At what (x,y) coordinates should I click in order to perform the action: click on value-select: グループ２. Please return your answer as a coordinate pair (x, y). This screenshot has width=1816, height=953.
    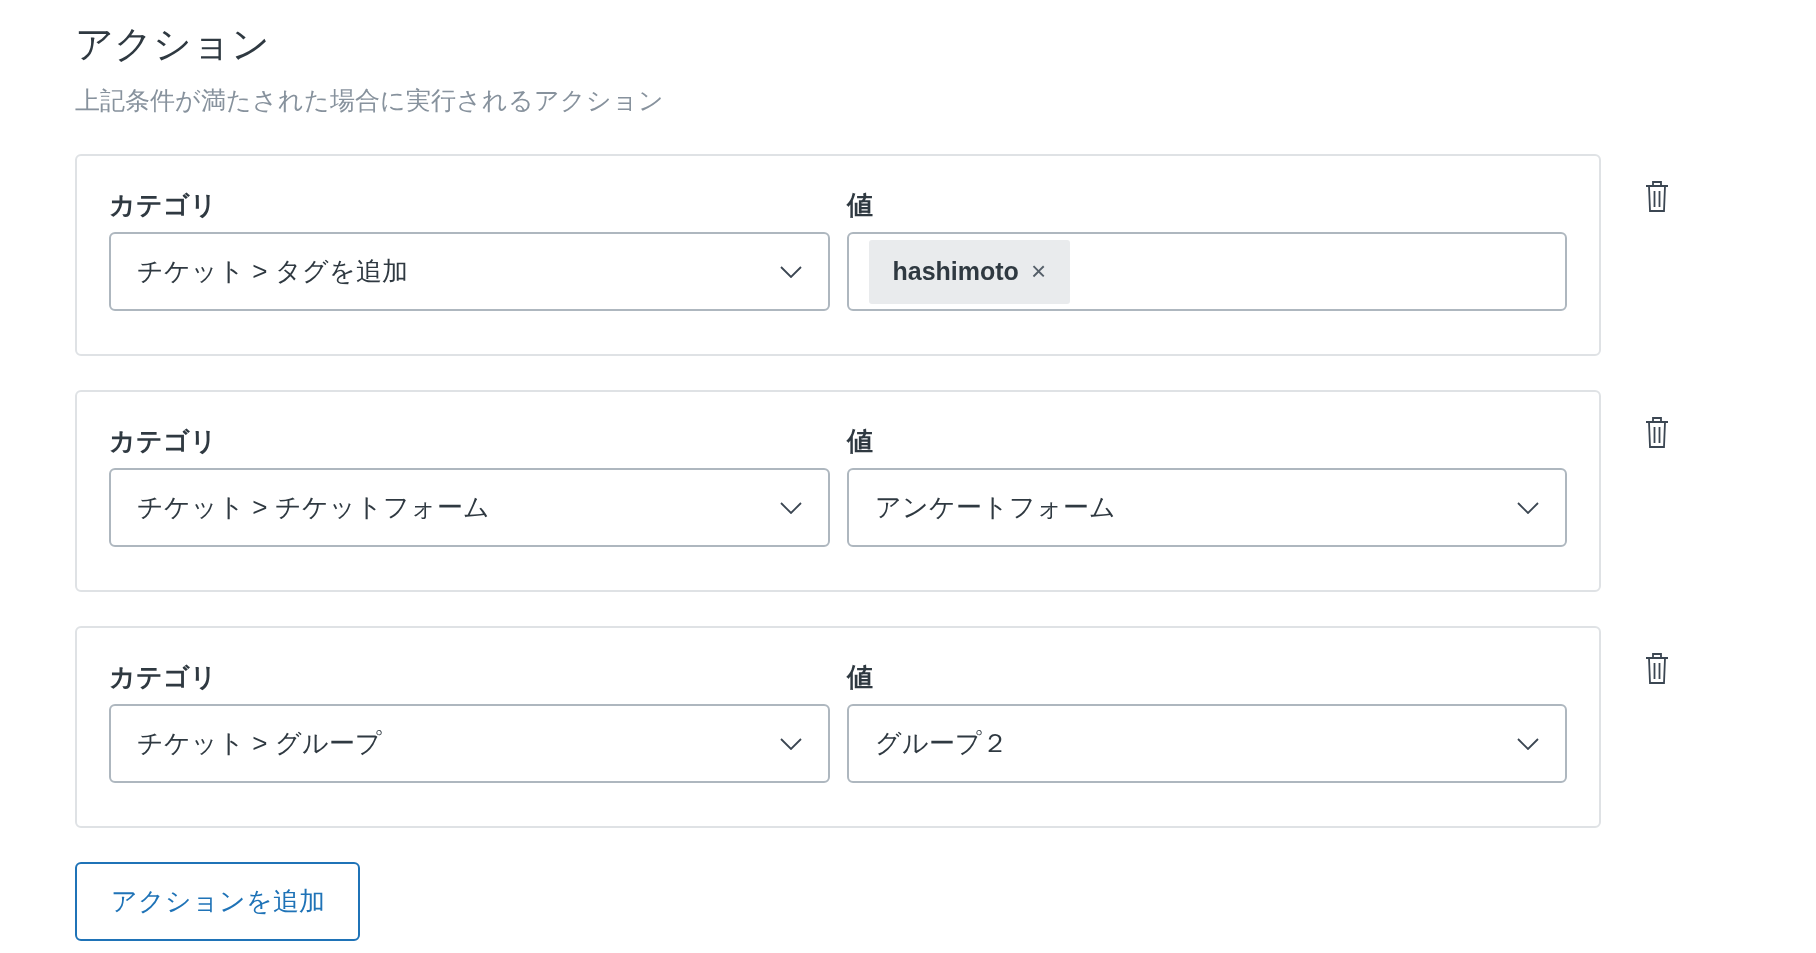
    Looking at the image, I should click on (1206, 743).